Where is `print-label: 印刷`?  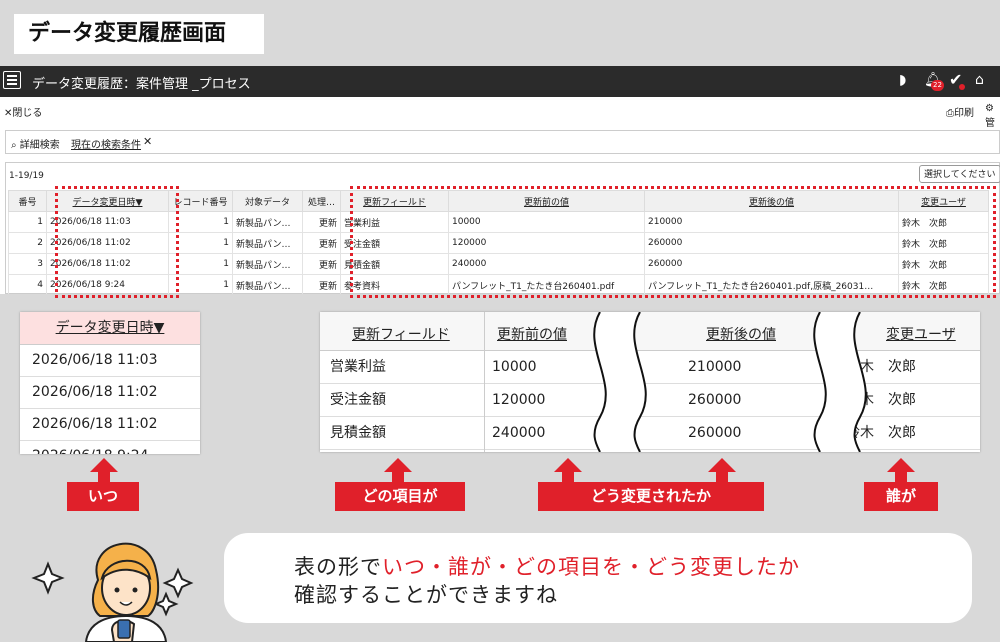 print-label: 印刷 is located at coordinates (964, 113).